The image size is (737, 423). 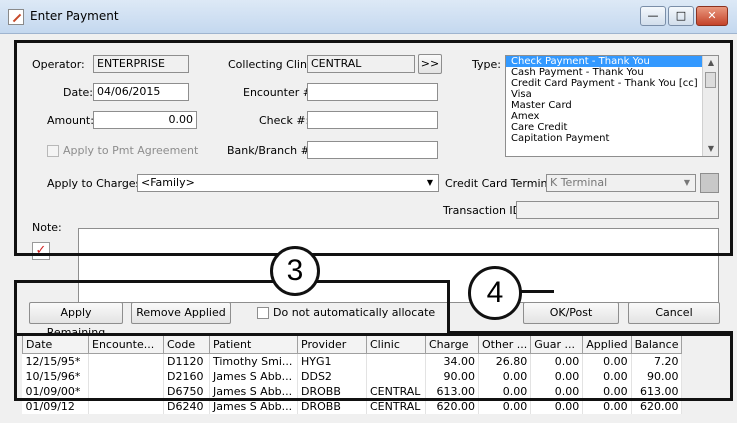 I want to click on encounter-field, so click(x=372, y=92).